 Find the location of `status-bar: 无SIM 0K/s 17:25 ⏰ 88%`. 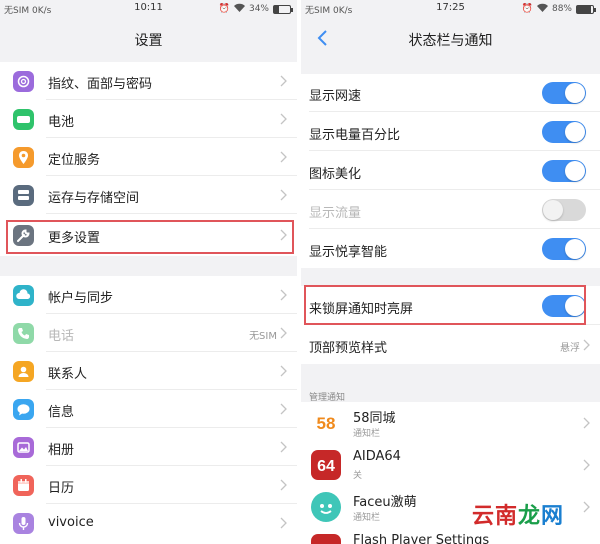

status-bar: 无SIM 0K/s 17:25 ⏰ 88% is located at coordinates (450, 9).